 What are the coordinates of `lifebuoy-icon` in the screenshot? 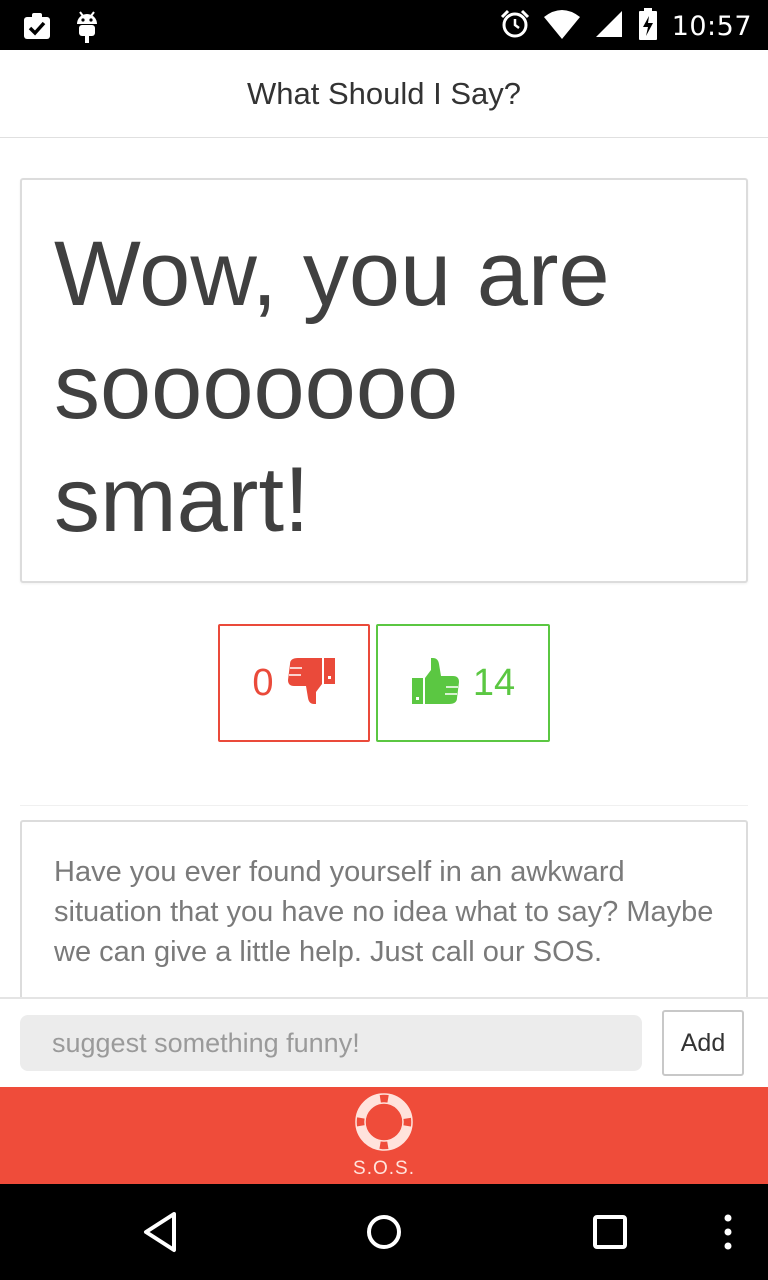 It's located at (384, 1124).